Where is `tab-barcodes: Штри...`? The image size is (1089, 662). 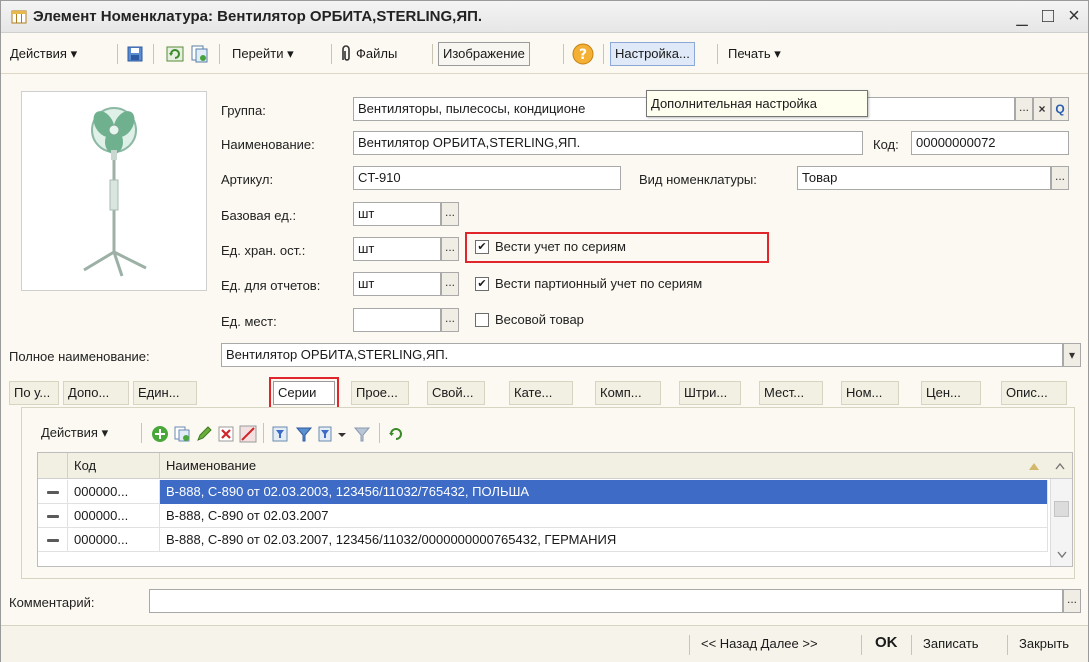
tab-barcodes: Штри... is located at coordinates (710, 393).